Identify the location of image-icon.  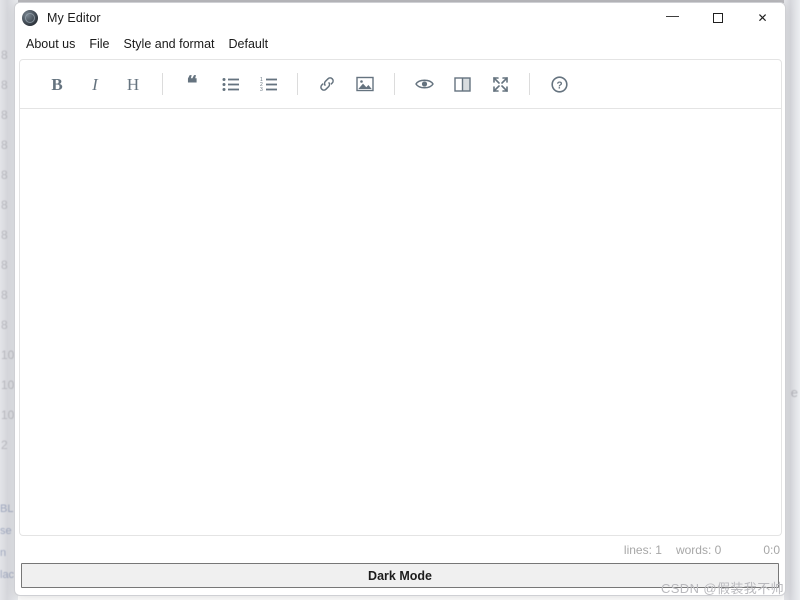
(365, 84).